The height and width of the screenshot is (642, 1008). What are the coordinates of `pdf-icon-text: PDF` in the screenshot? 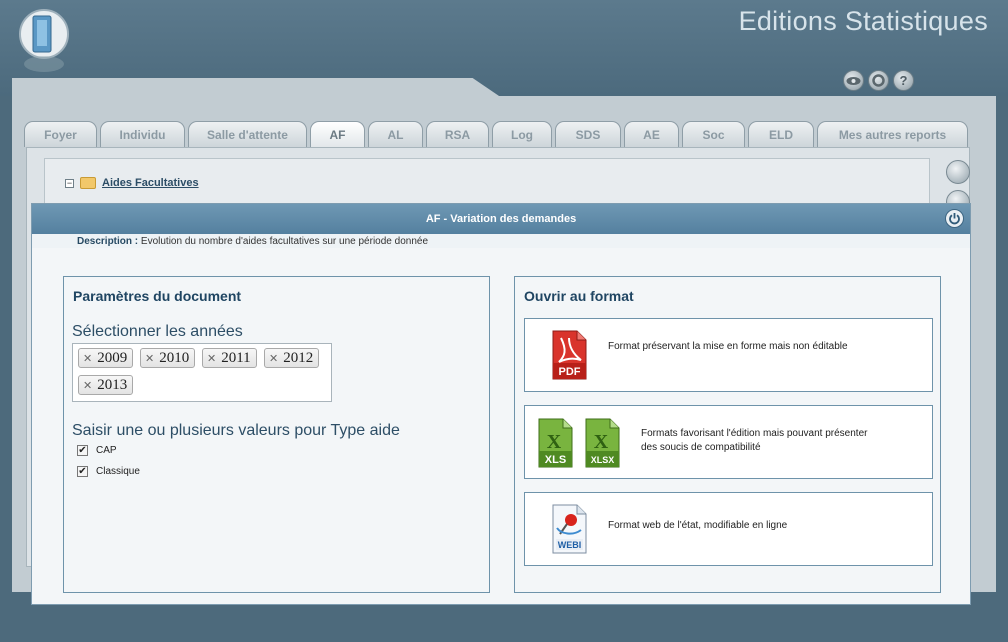 It's located at (570, 372).